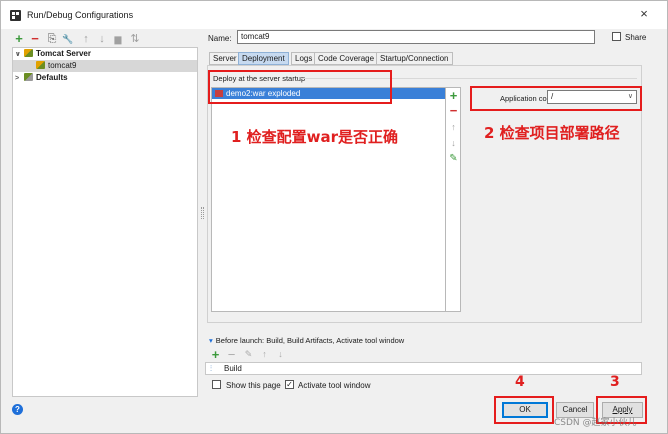 This screenshot has height=434, width=668. Describe the element at coordinates (28, 77) in the screenshot. I see `defaults-icon` at that location.